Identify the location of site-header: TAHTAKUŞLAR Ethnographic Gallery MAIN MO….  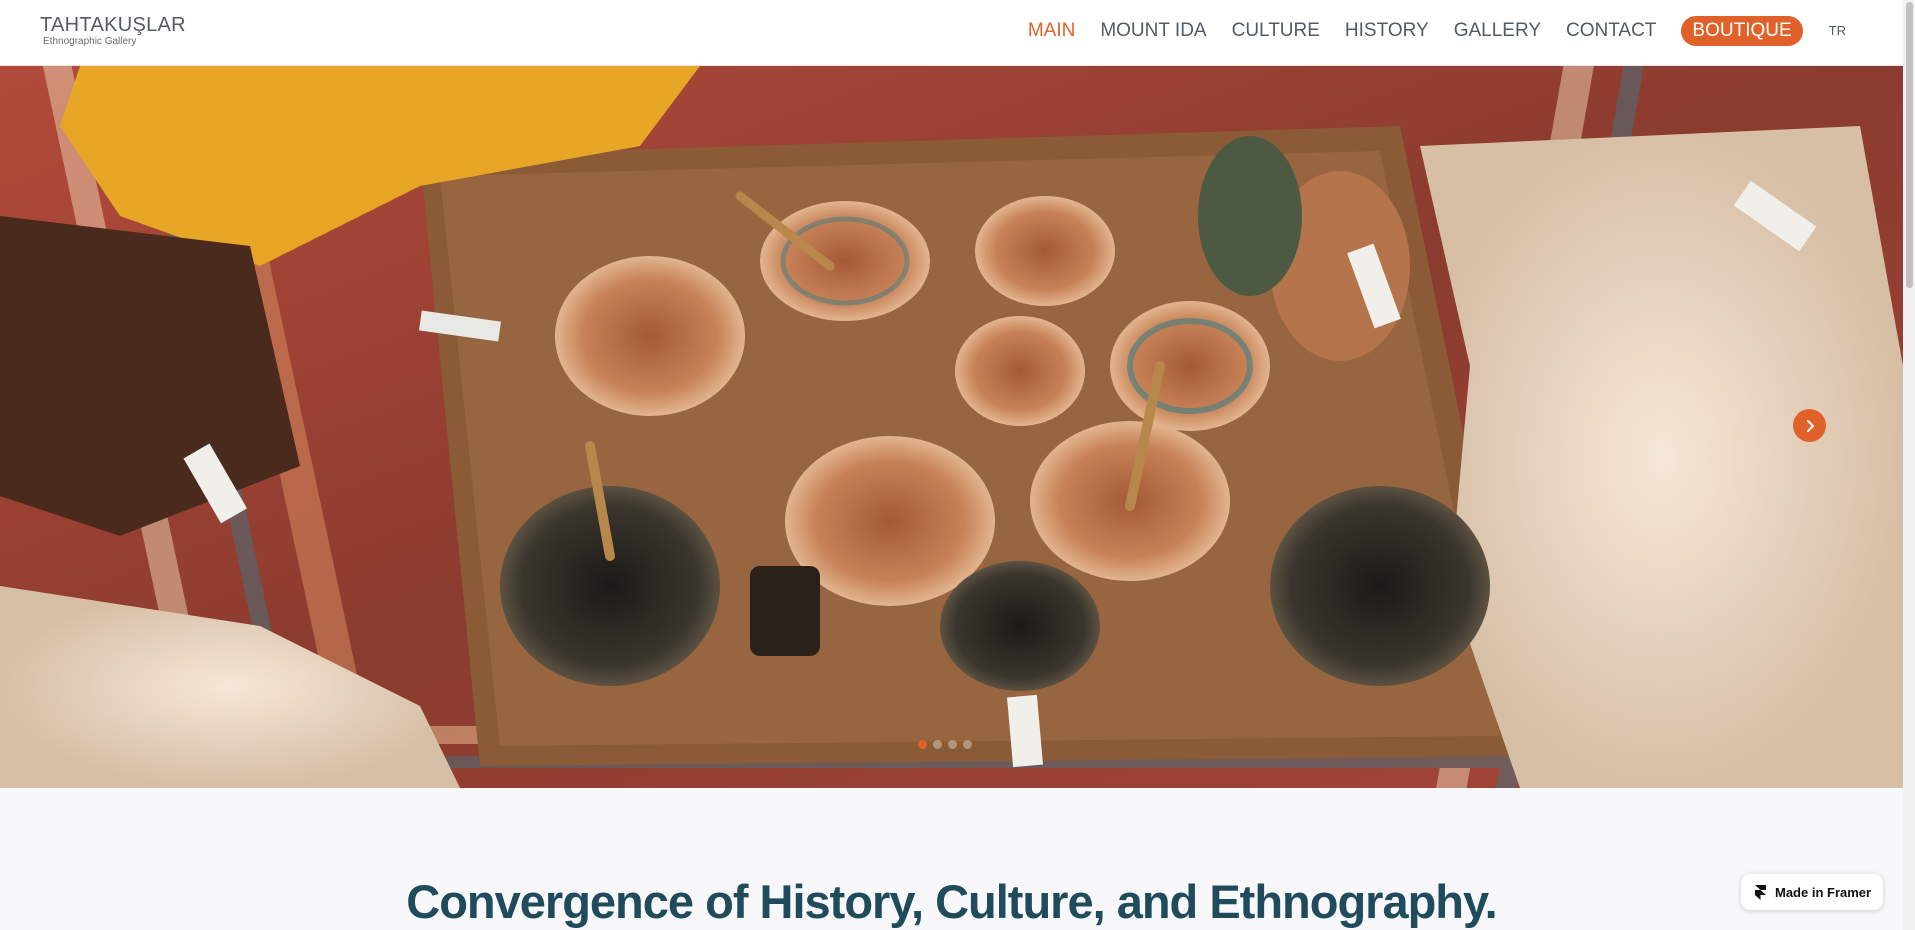
(951, 33).